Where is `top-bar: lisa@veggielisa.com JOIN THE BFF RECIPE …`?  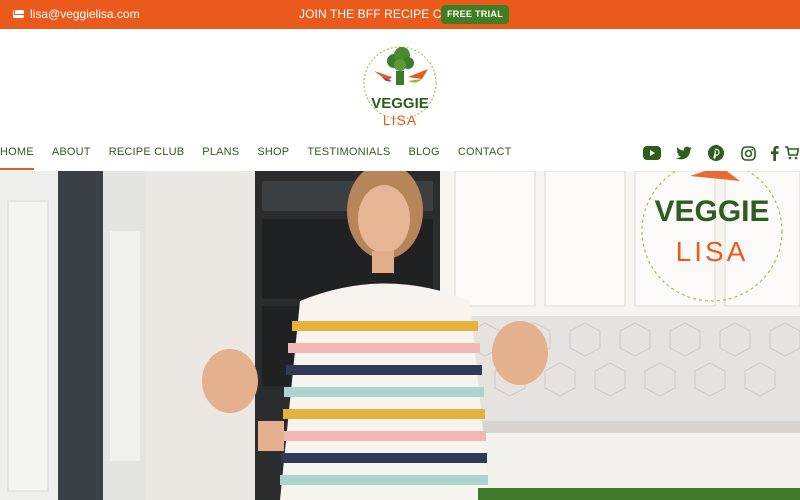
top-bar: lisa@veggielisa.com JOIN THE BFF RECIPE … is located at coordinates (400, 14).